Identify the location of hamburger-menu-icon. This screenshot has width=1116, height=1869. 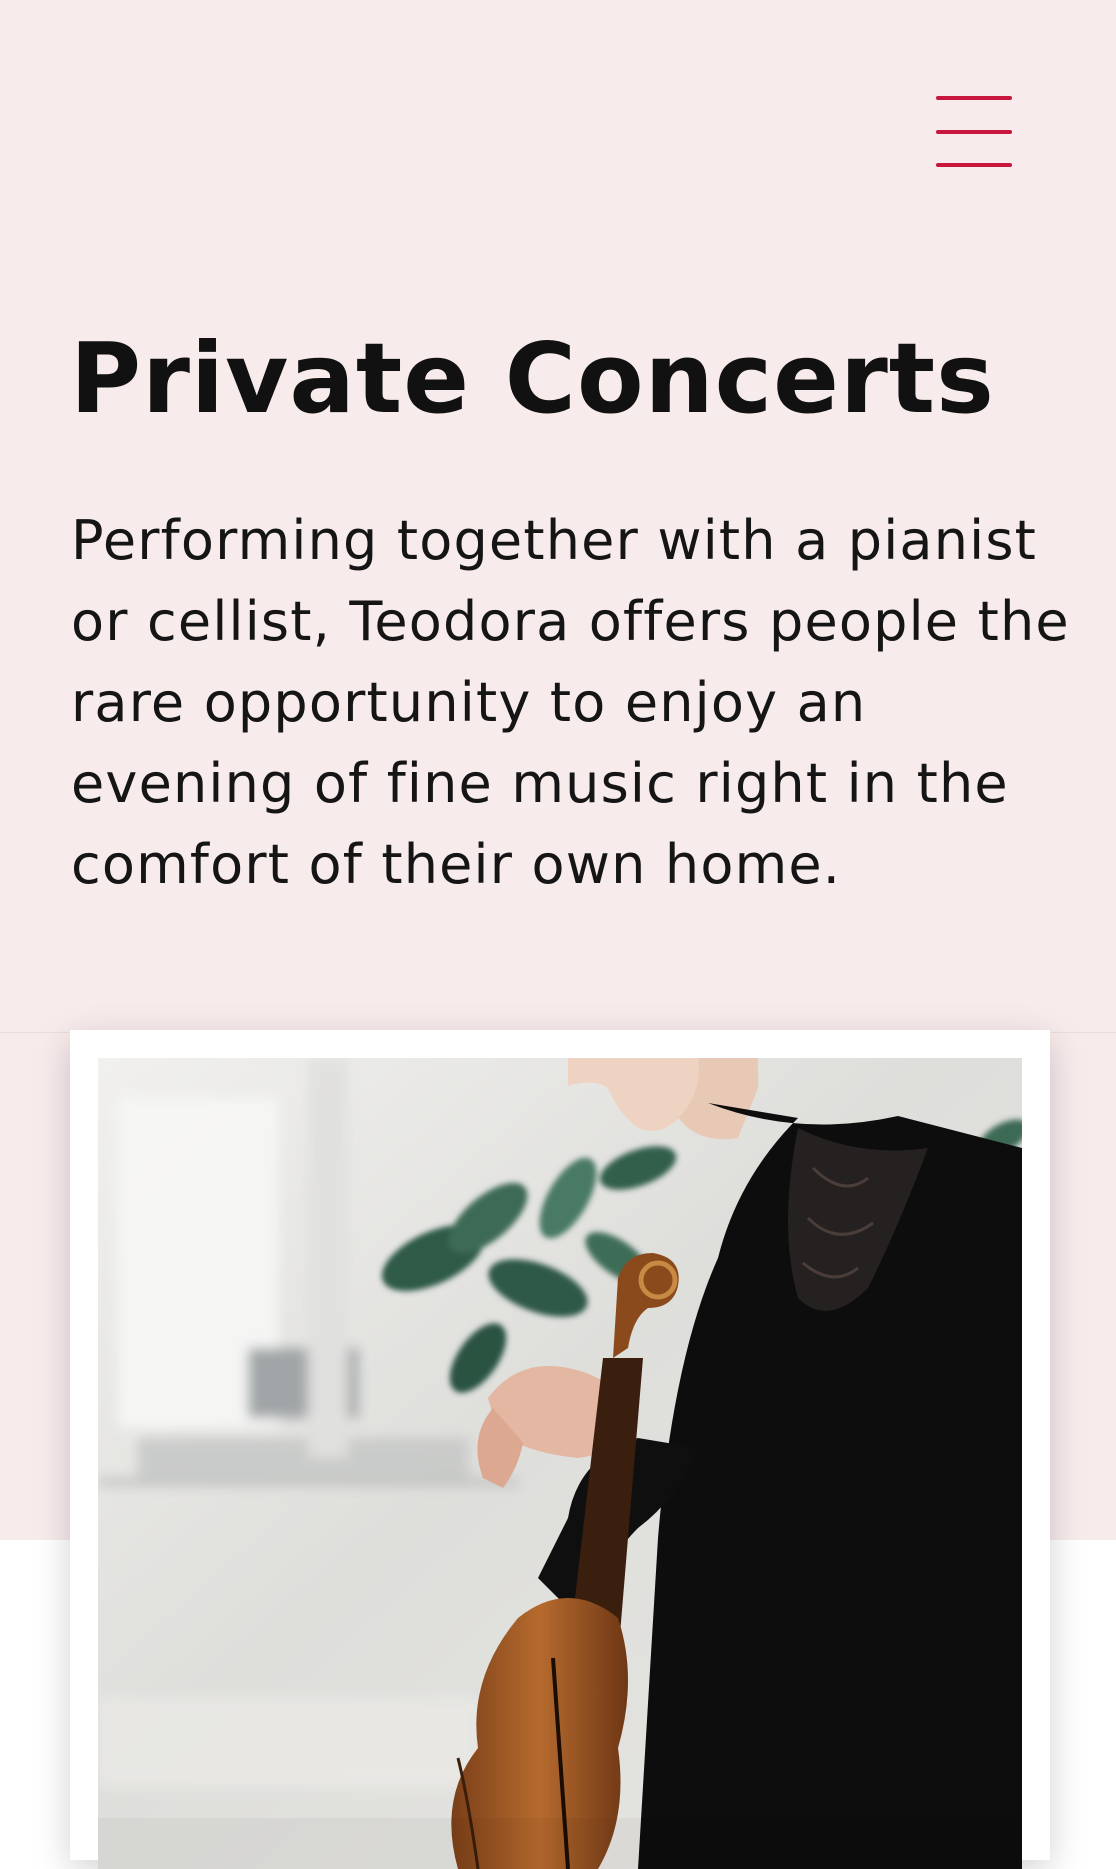
(972, 132).